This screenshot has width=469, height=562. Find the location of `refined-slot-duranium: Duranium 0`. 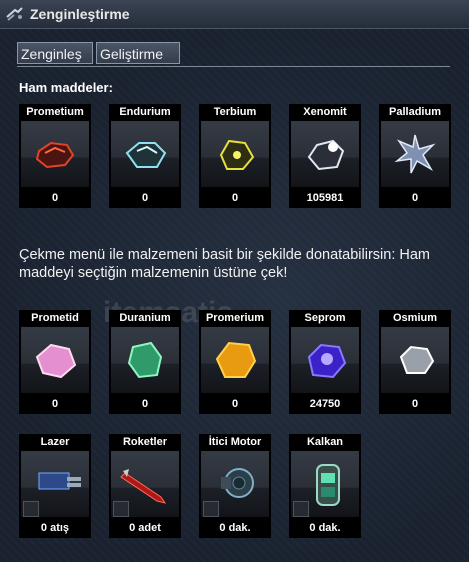

refined-slot-duranium: Duranium 0 is located at coordinates (145, 362).